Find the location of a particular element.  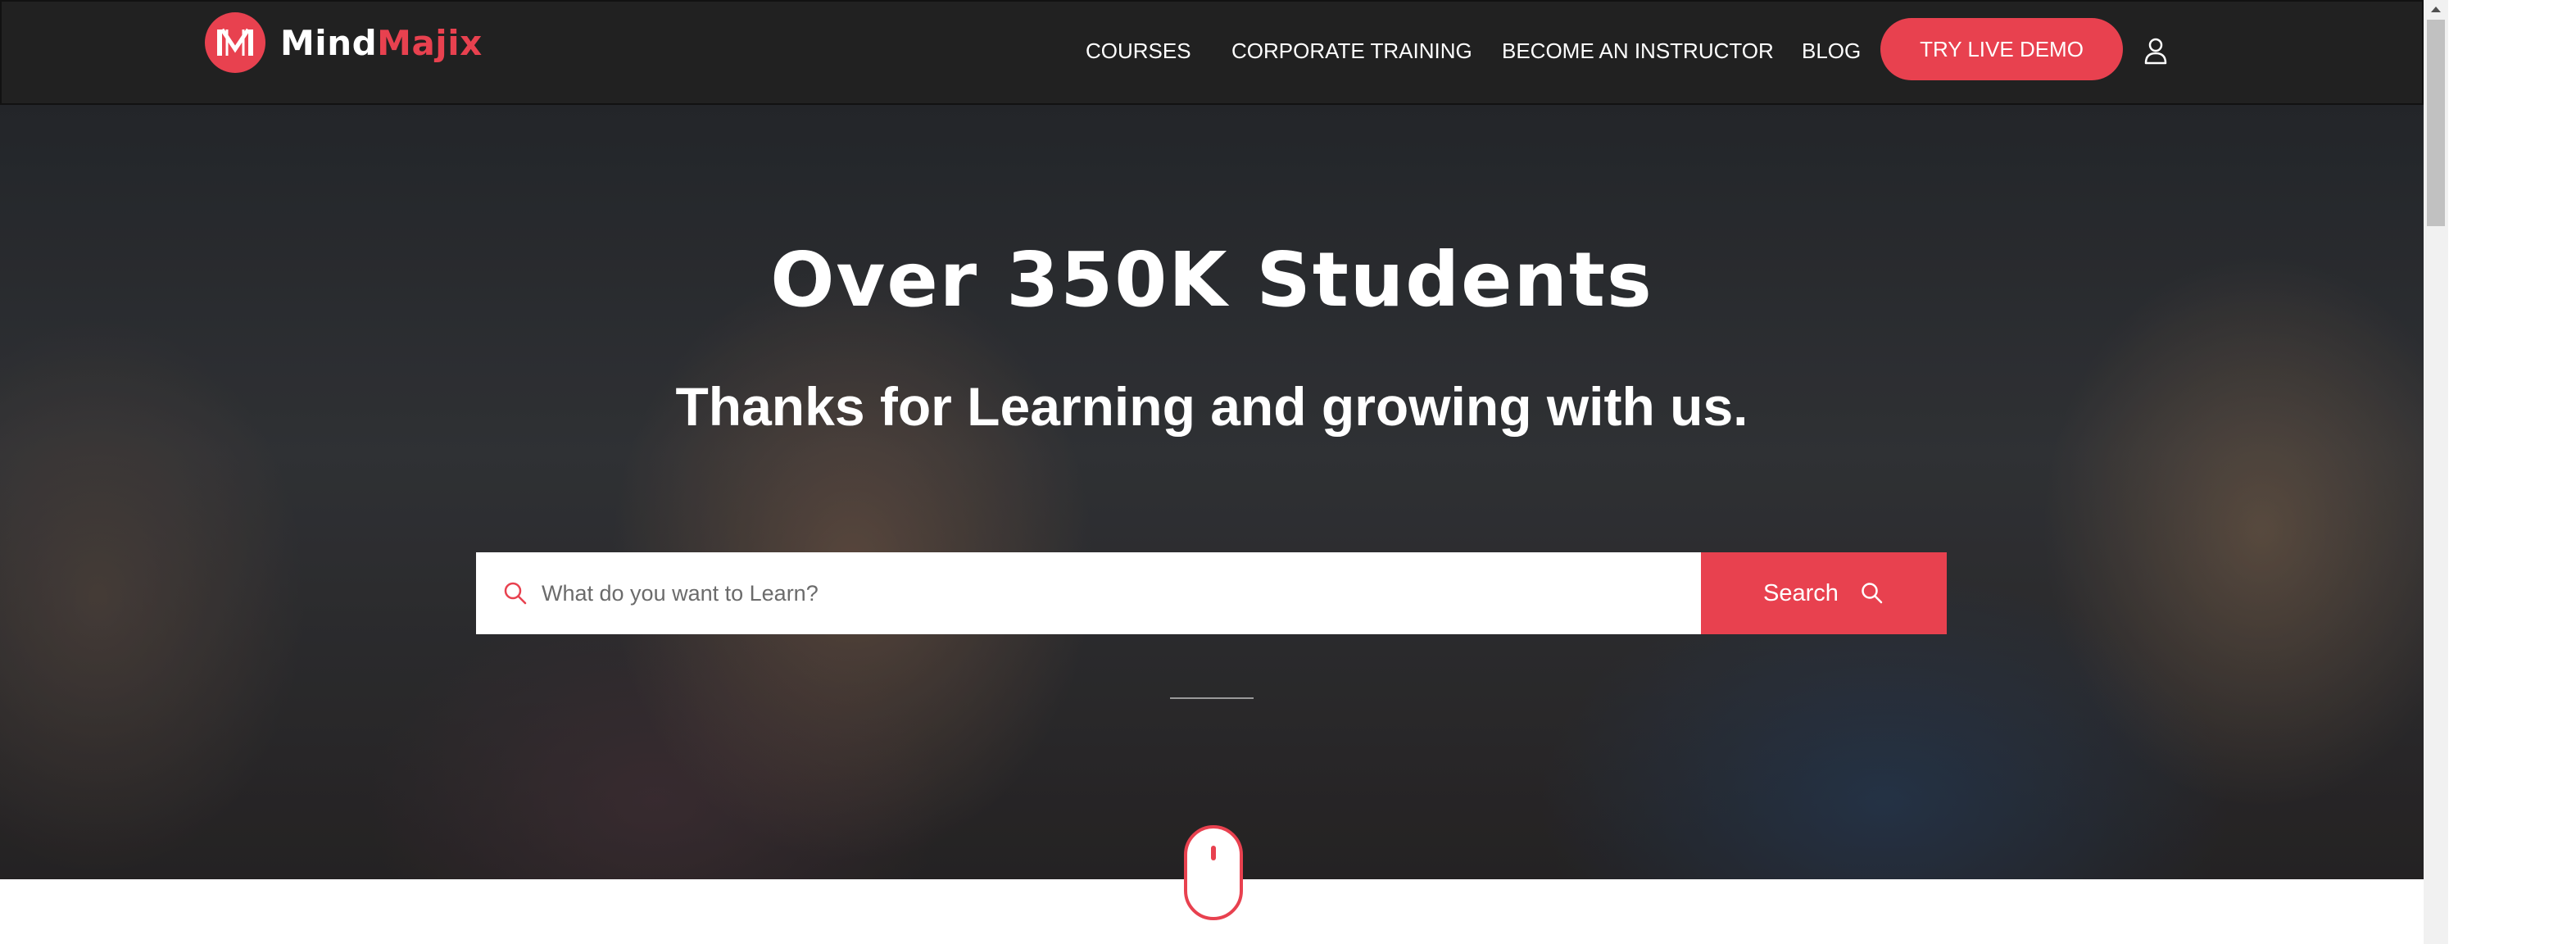

search-button-label: Search is located at coordinates (1801, 592).